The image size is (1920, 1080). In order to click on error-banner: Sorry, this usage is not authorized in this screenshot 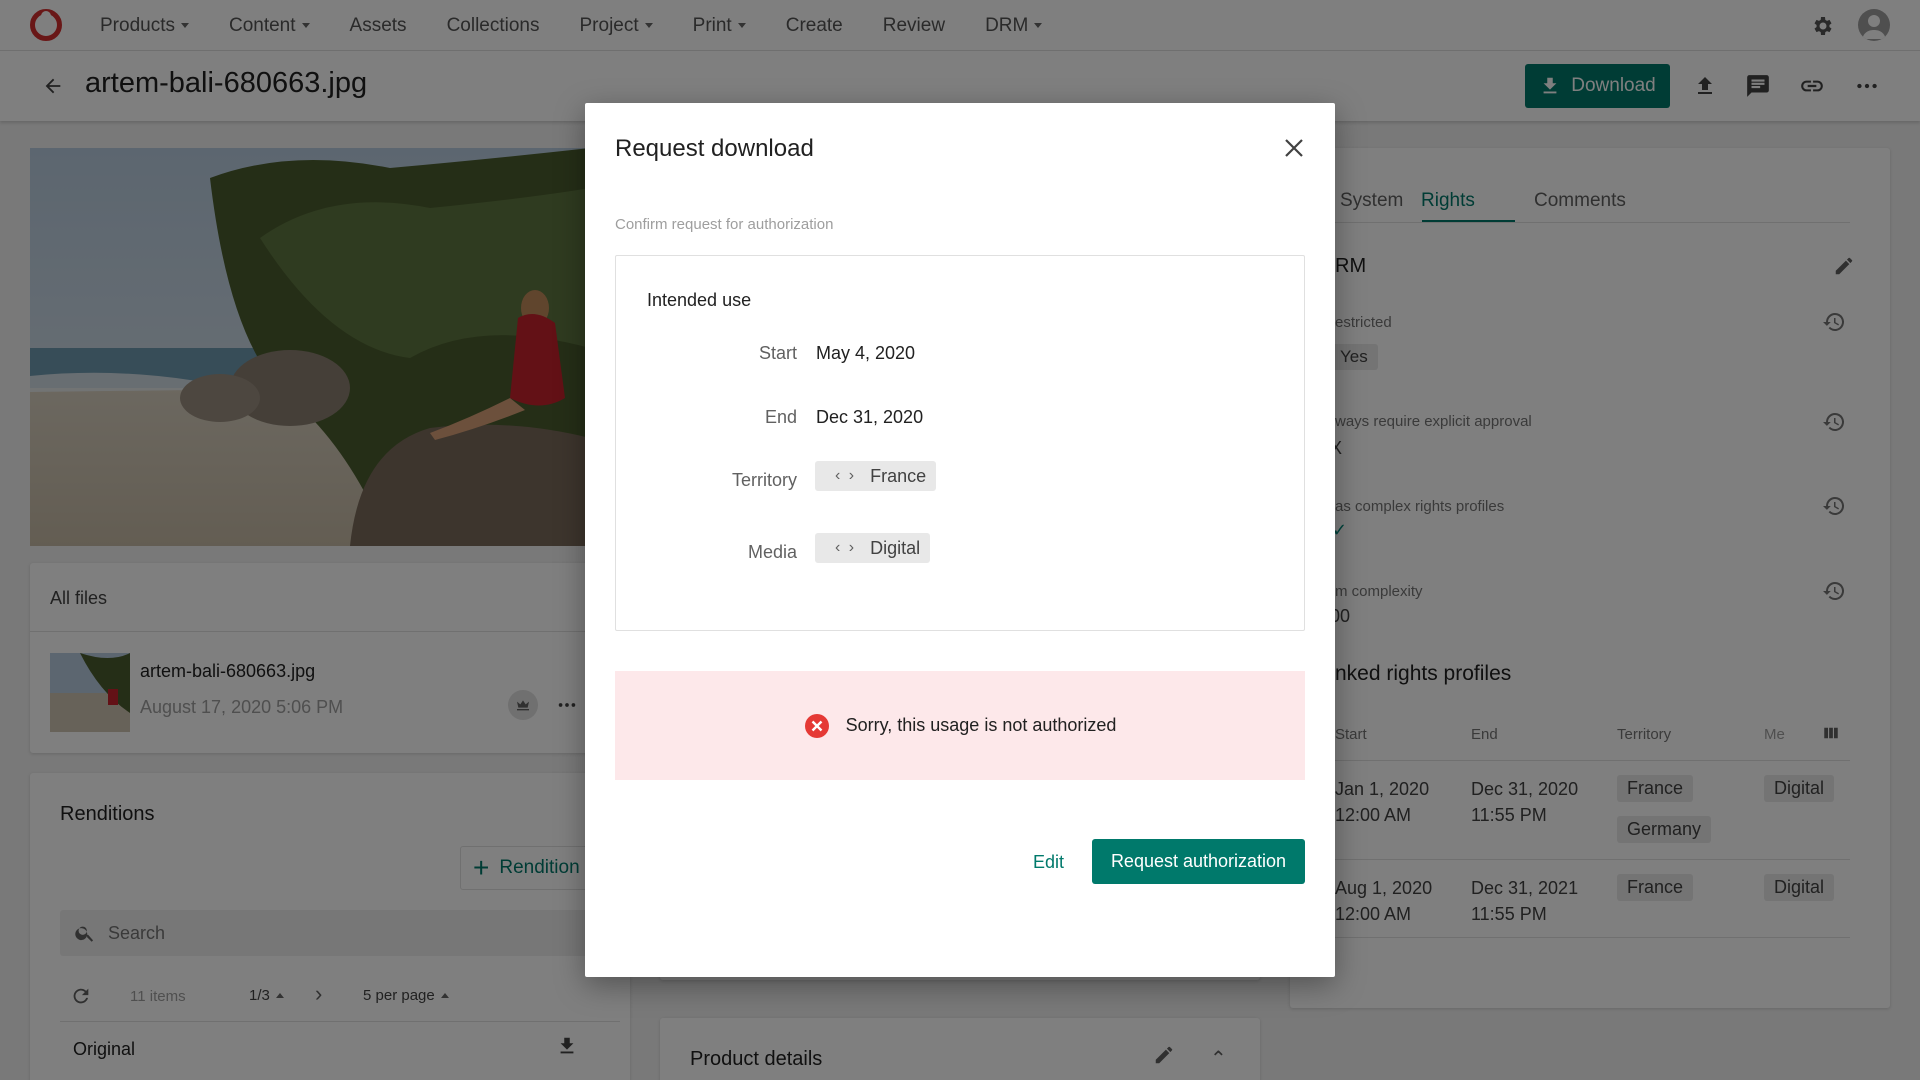, I will do `click(960, 725)`.